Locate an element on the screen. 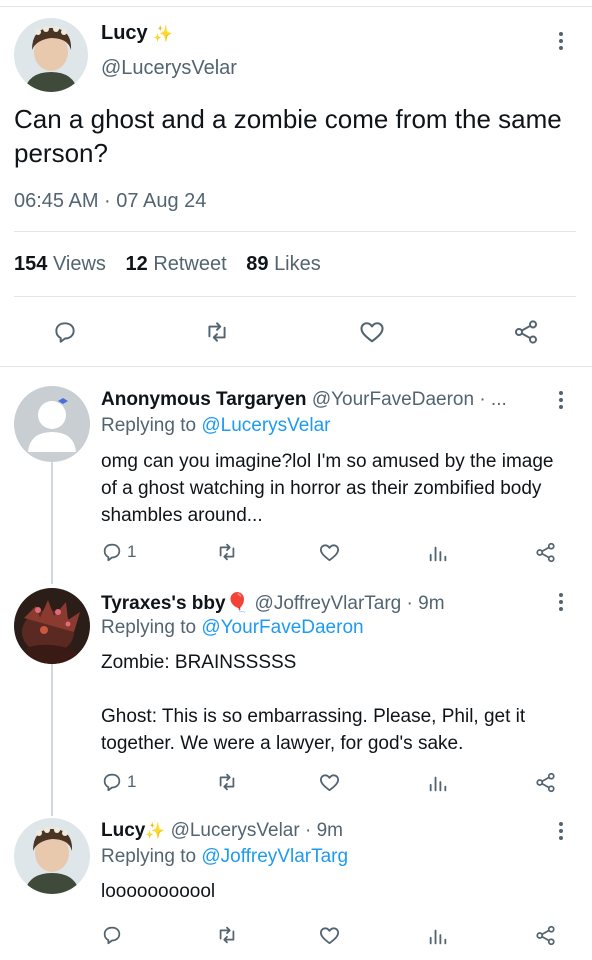 Image resolution: width=592 pixels, height=960 pixels. reply-author-line: Tyraxes's bby🎈 @JoffreyVlarTarg · 9m is located at coordinates (273, 603).